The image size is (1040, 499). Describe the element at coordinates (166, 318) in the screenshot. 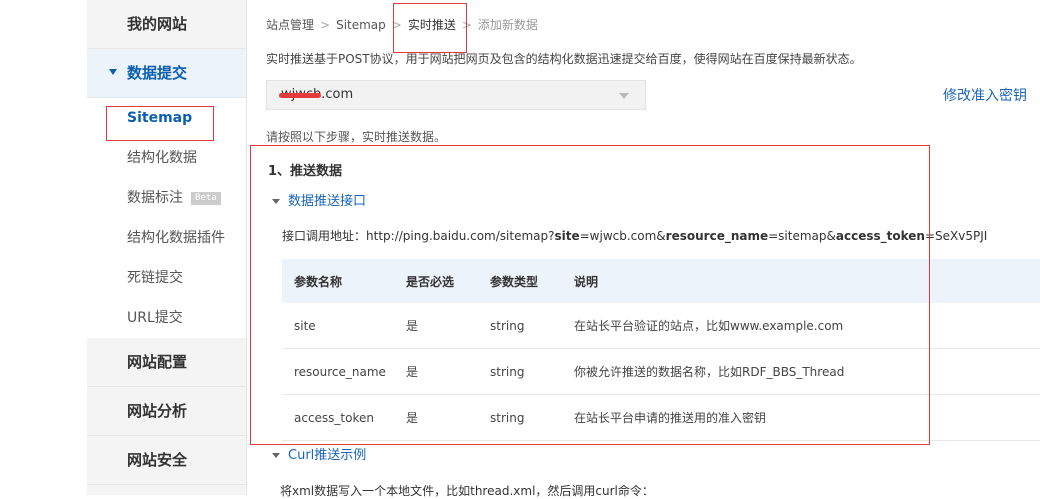

I see `sidebar-item-url-submit: URL提交` at that location.